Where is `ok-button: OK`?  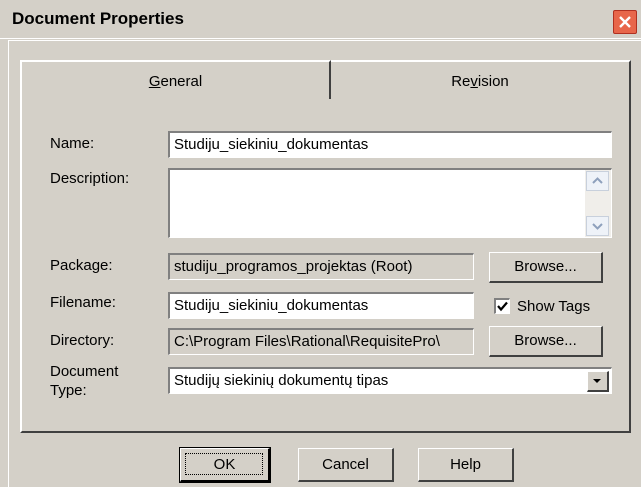 ok-button: OK is located at coordinates (225, 465).